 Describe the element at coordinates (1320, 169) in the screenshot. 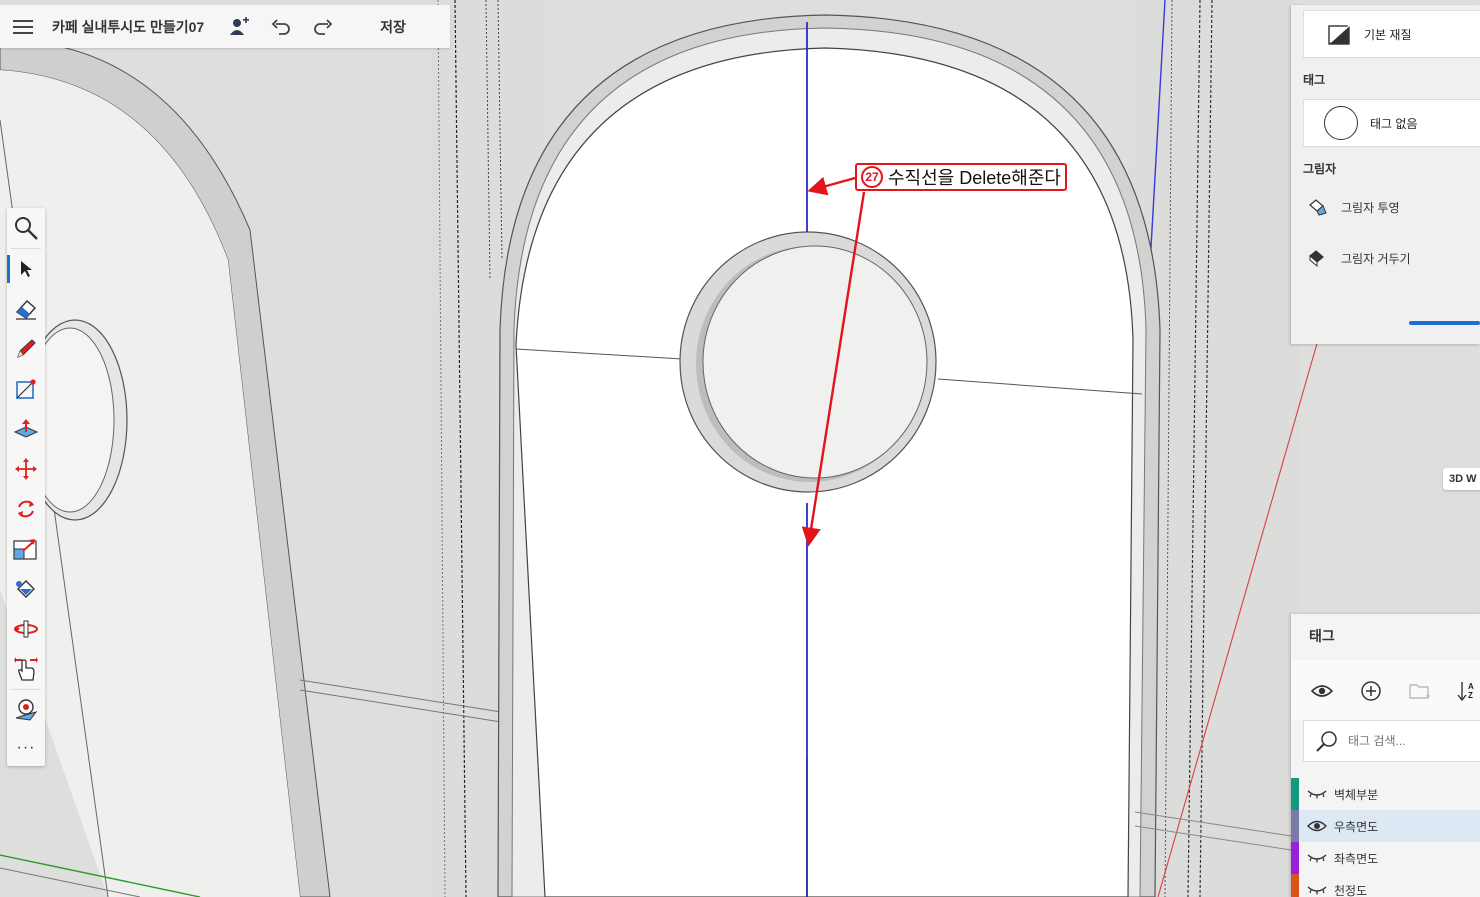

I see `shadow-heading: 그림자` at that location.